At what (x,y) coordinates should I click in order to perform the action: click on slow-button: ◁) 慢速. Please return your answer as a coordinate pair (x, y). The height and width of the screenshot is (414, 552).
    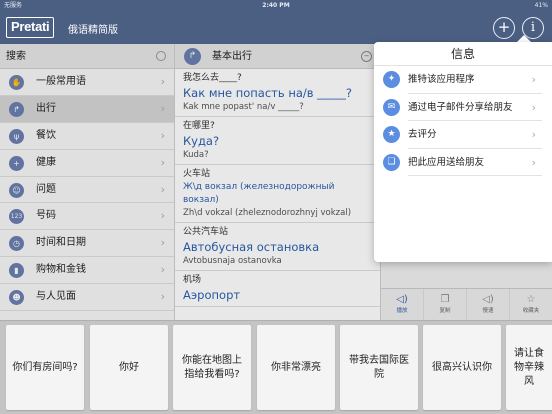
    Looking at the image, I should click on (488, 304).